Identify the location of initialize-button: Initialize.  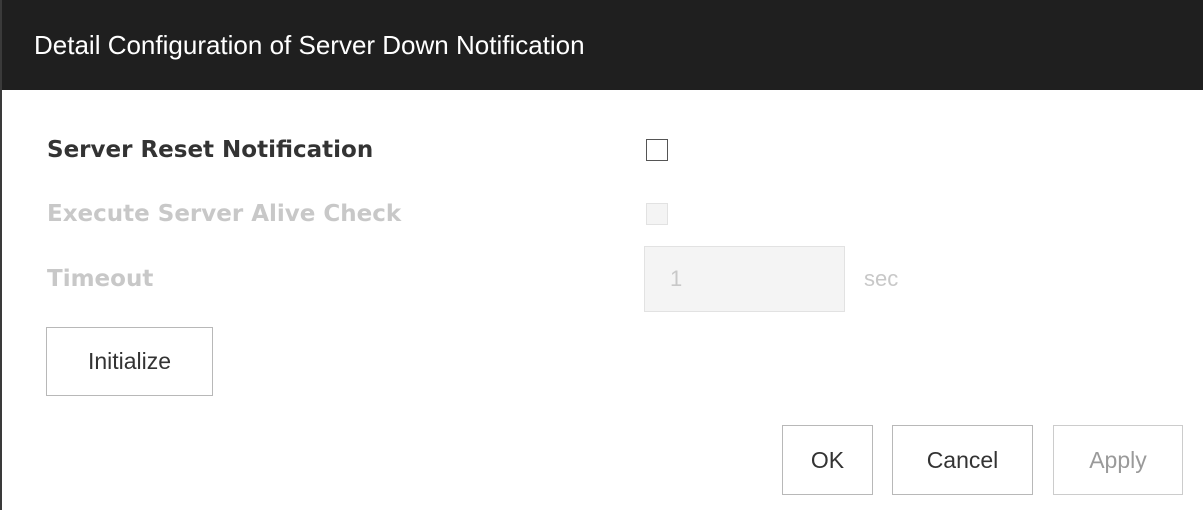
(129, 361).